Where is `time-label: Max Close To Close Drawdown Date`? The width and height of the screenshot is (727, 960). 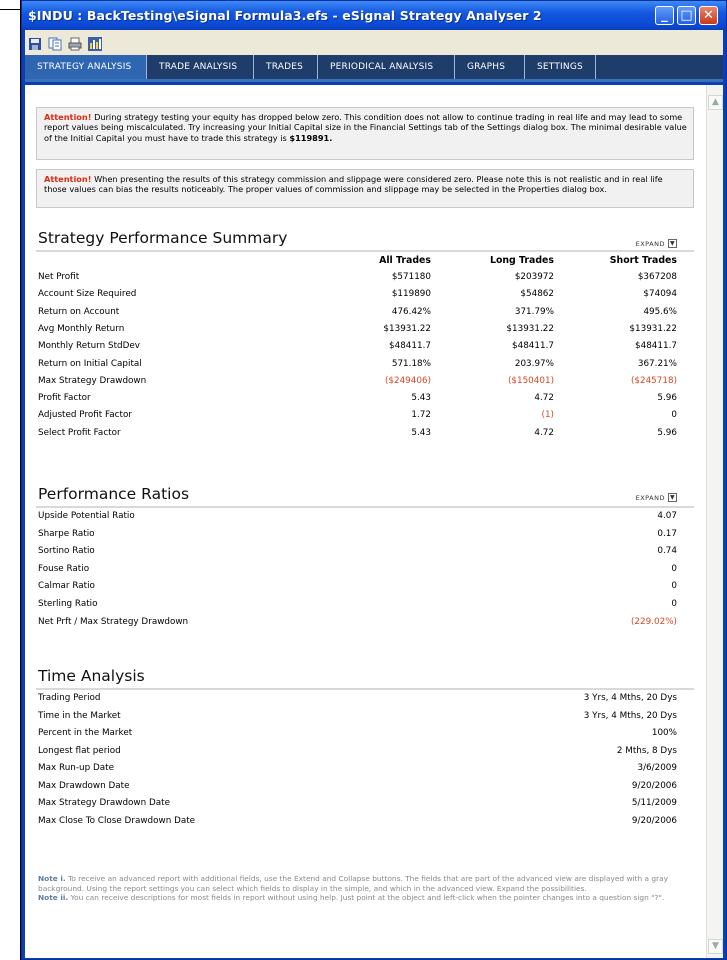
time-label: Max Close To Close Drawdown Date is located at coordinates (117, 820).